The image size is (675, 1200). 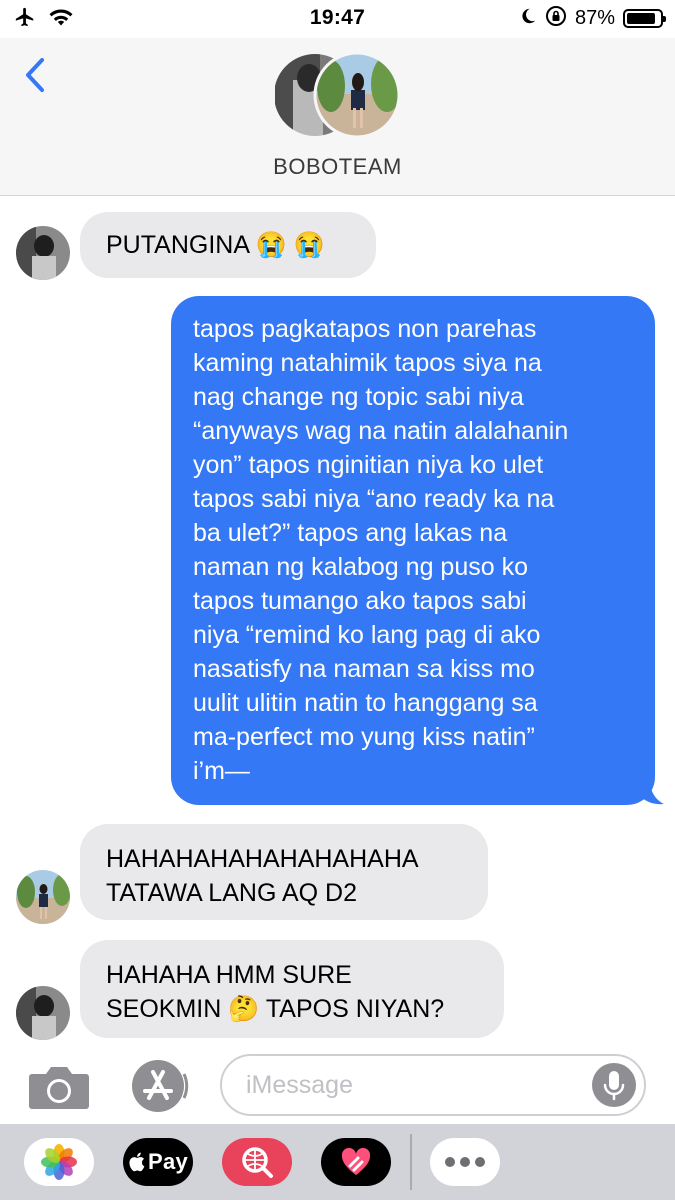 I want to click on message-line: yon” tapos nginitian niya ko ulet, so click(x=368, y=465).